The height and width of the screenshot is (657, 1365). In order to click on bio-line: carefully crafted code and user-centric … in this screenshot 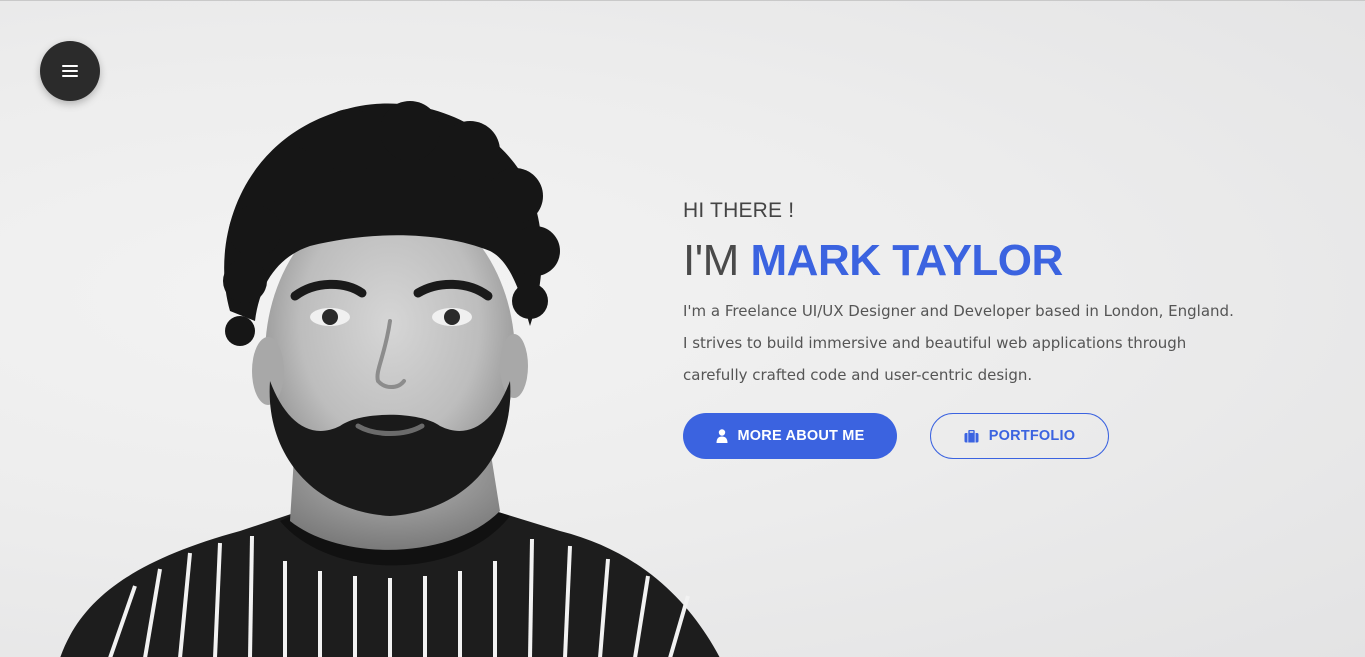, I will do `click(858, 375)`.